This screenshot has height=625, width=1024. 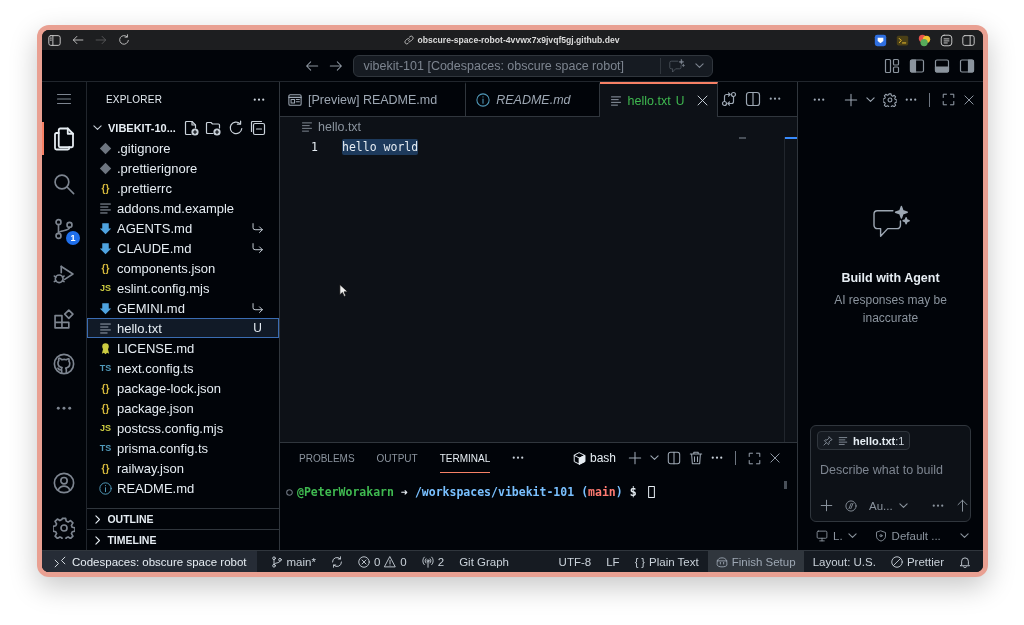 What do you see at coordinates (183, 268) in the screenshot?
I see `file-item: {} components.json` at bounding box center [183, 268].